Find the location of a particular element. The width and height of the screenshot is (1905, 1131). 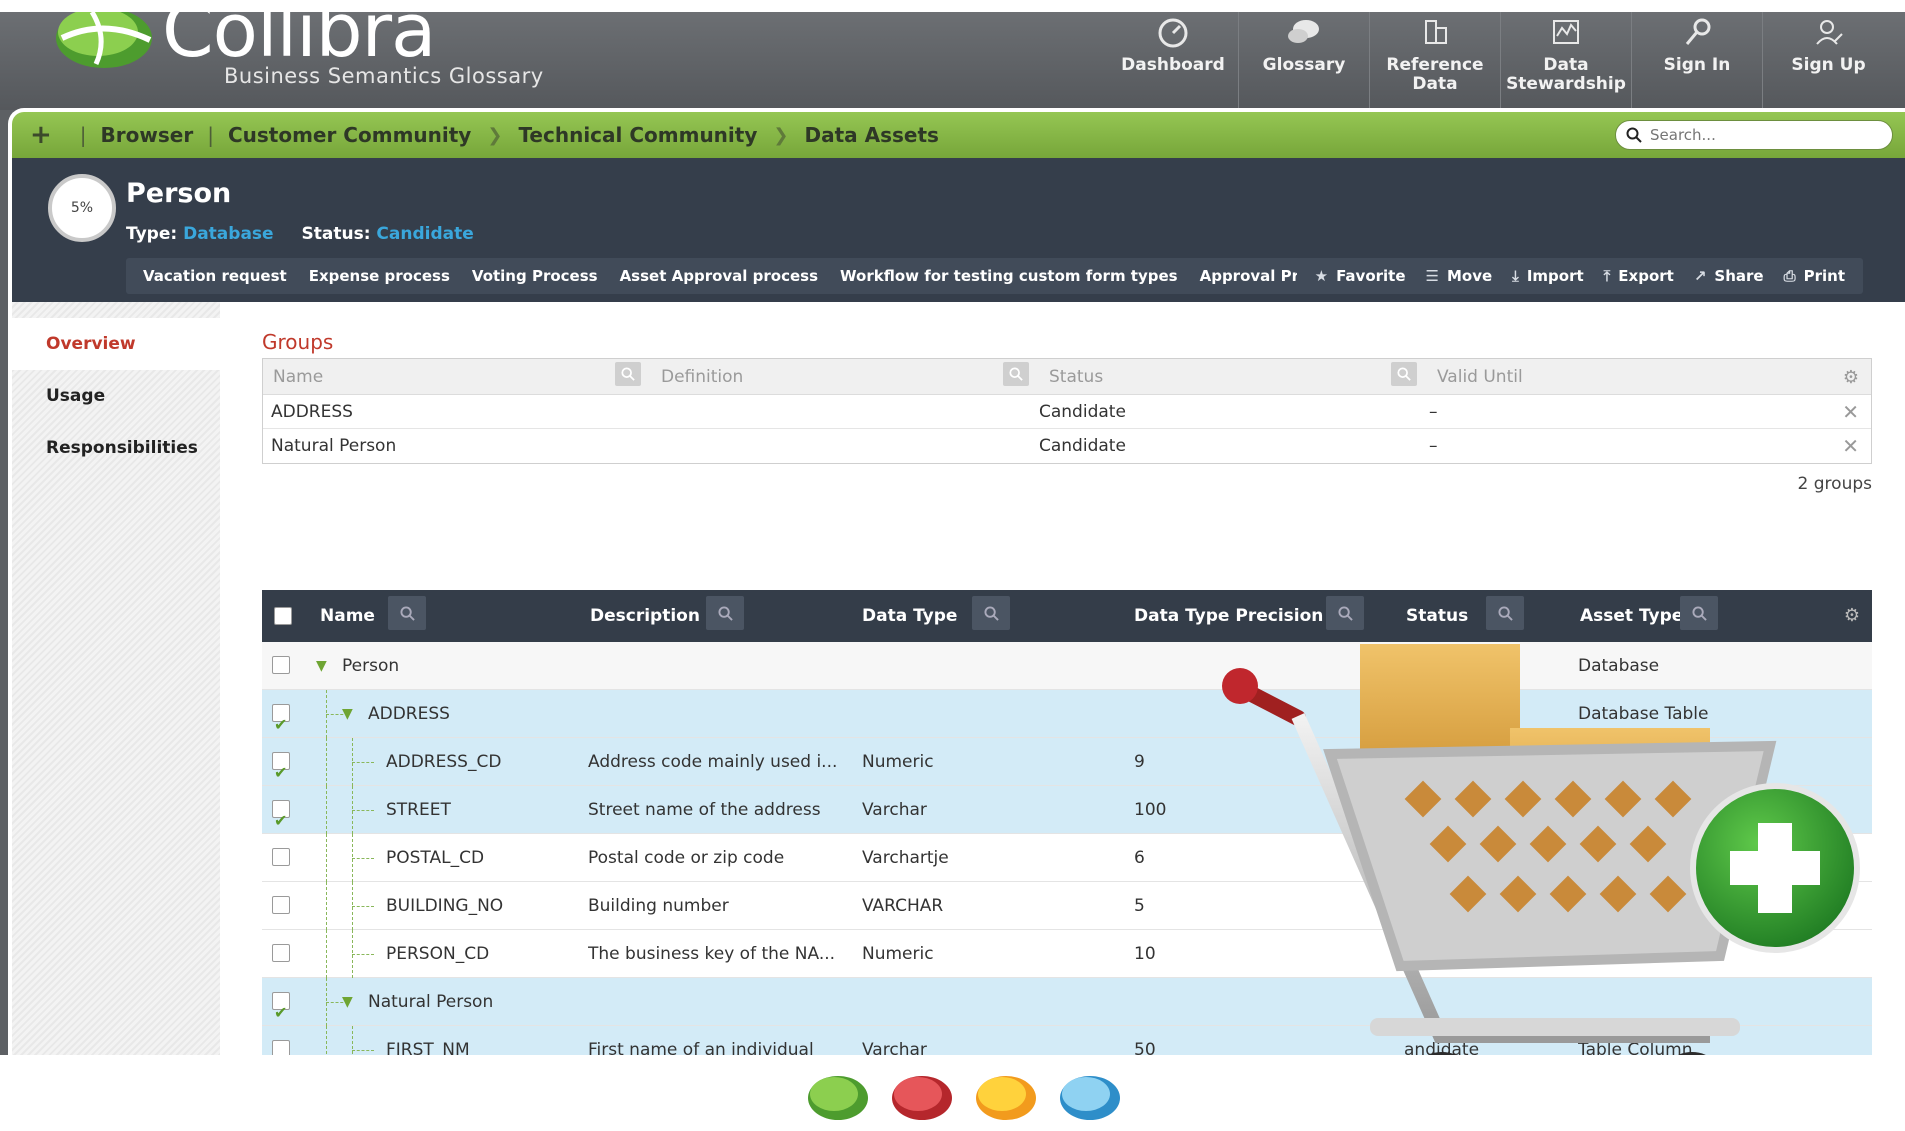

group-name: ADDRESS is located at coordinates (651, 411).